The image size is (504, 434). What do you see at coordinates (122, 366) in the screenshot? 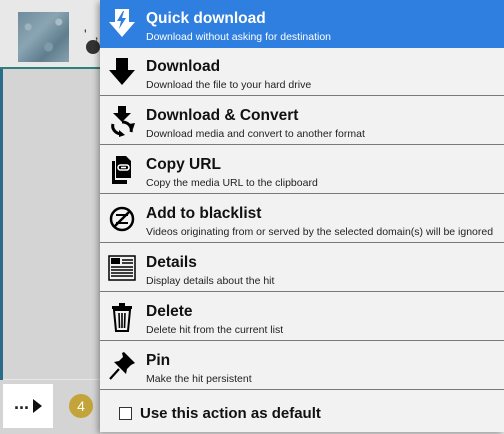
I see `pin-icon` at bounding box center [122, 366].